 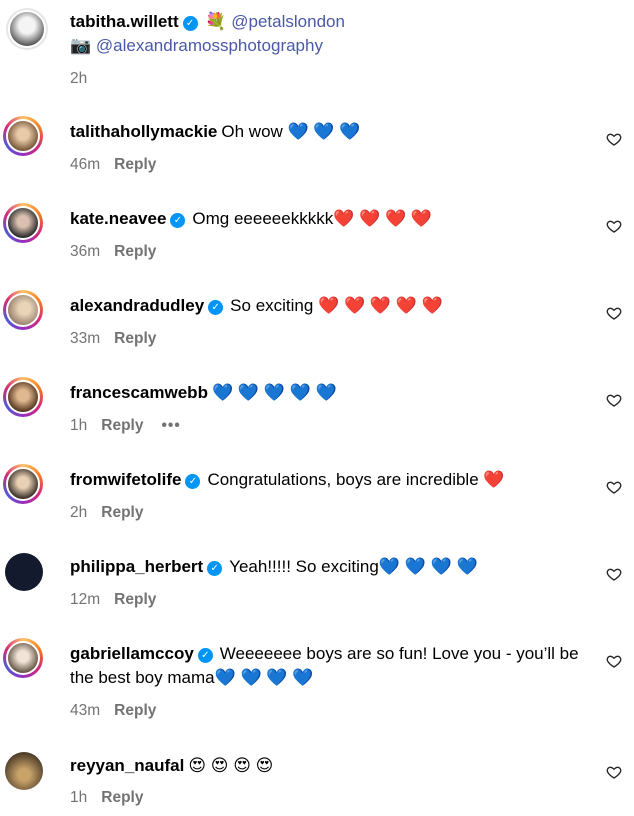 What do you see at coordinates (125, 479) in the screenshot?
I see `comment-username: fromwifetolife` at bounding box center [125, 479].